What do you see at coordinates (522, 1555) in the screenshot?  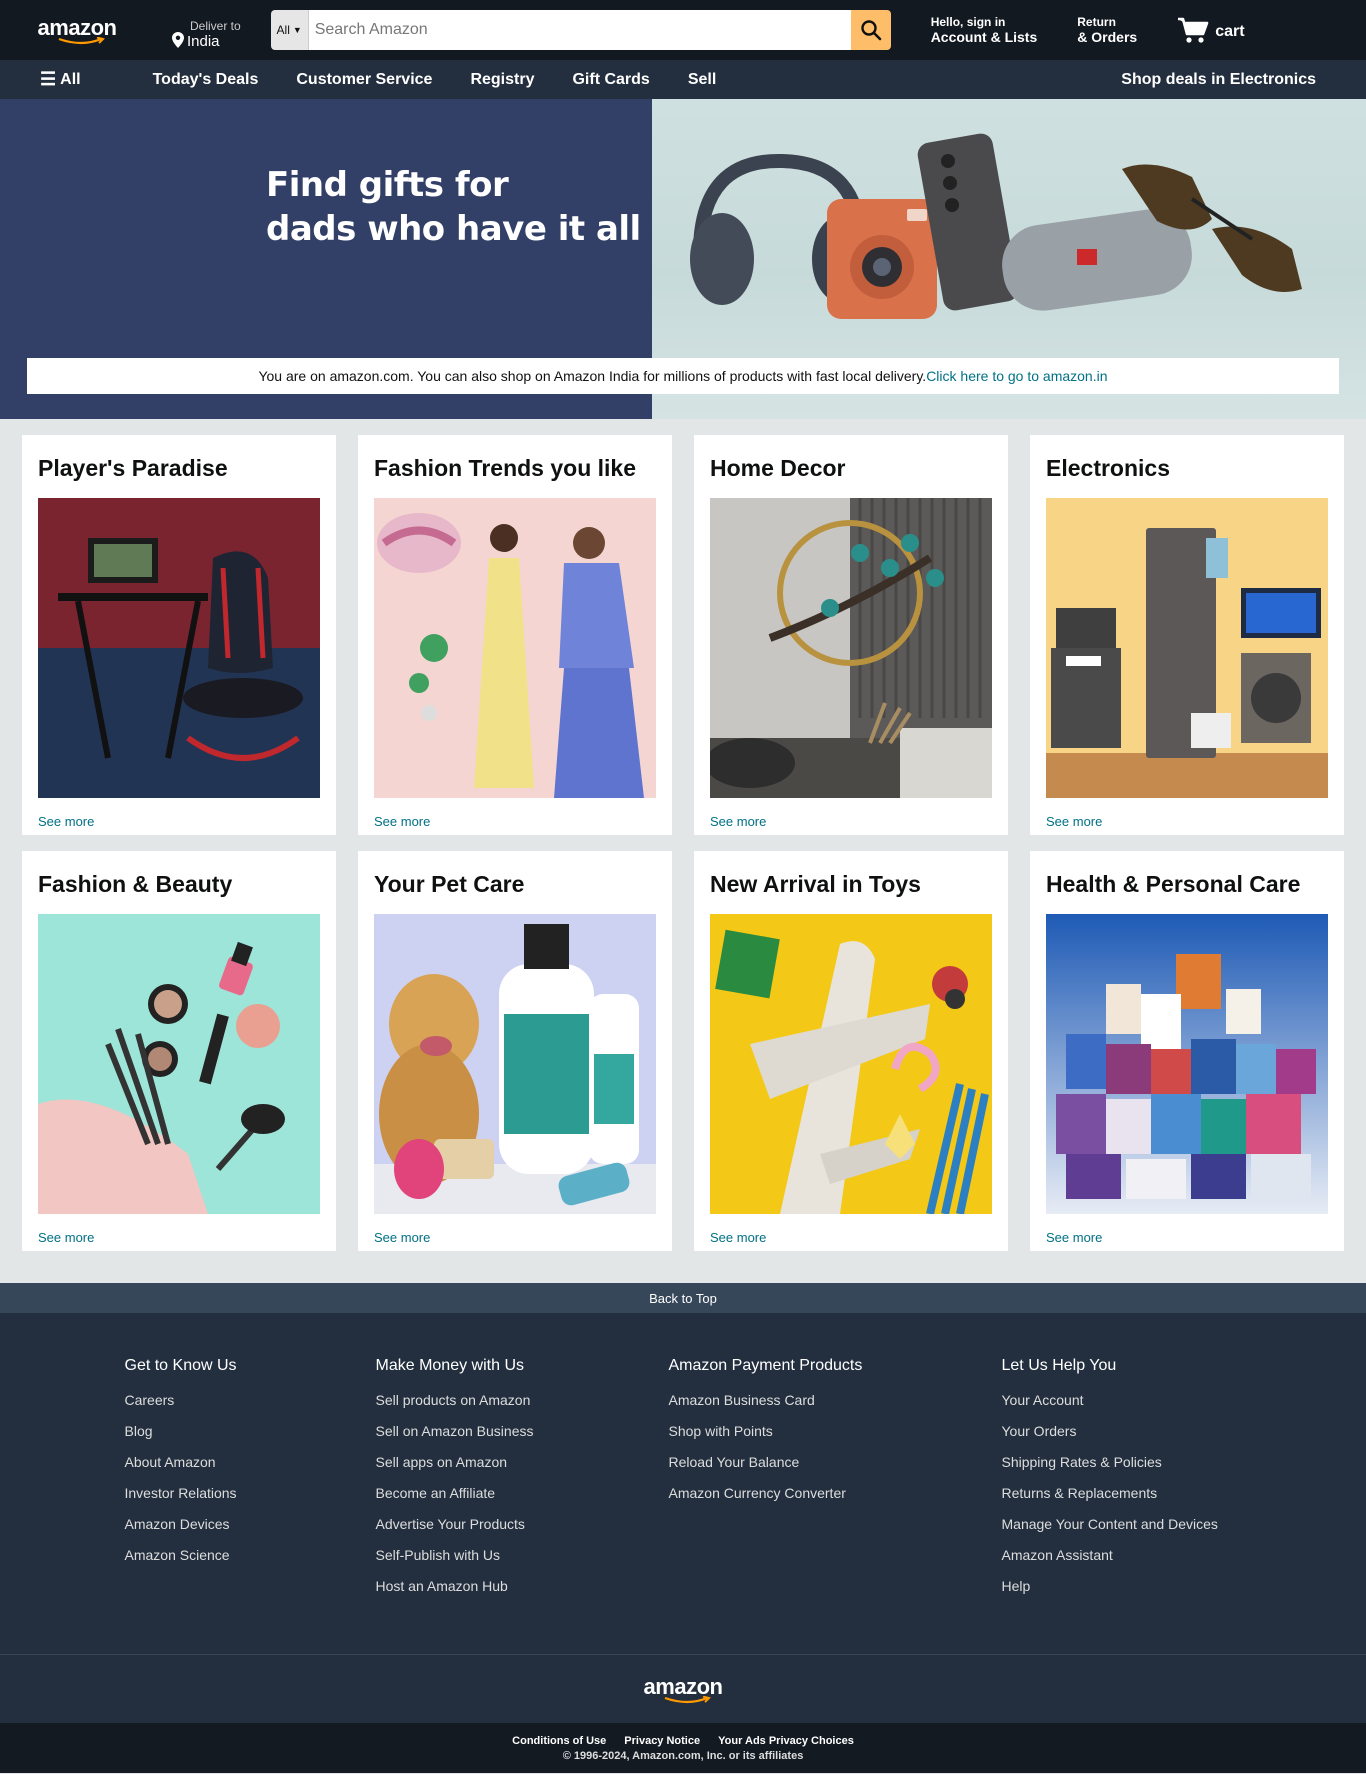 I see `footer-link: Self-Publish with Us` at bounding box center [522, 1555].